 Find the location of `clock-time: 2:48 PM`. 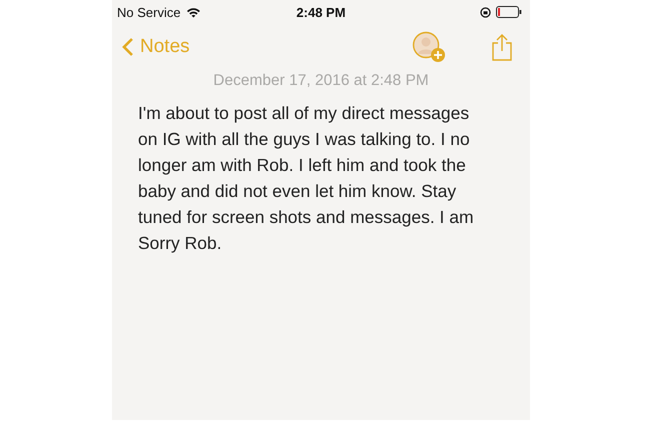

clock-time: 2:48 PM is located at coordinates (321, 12).